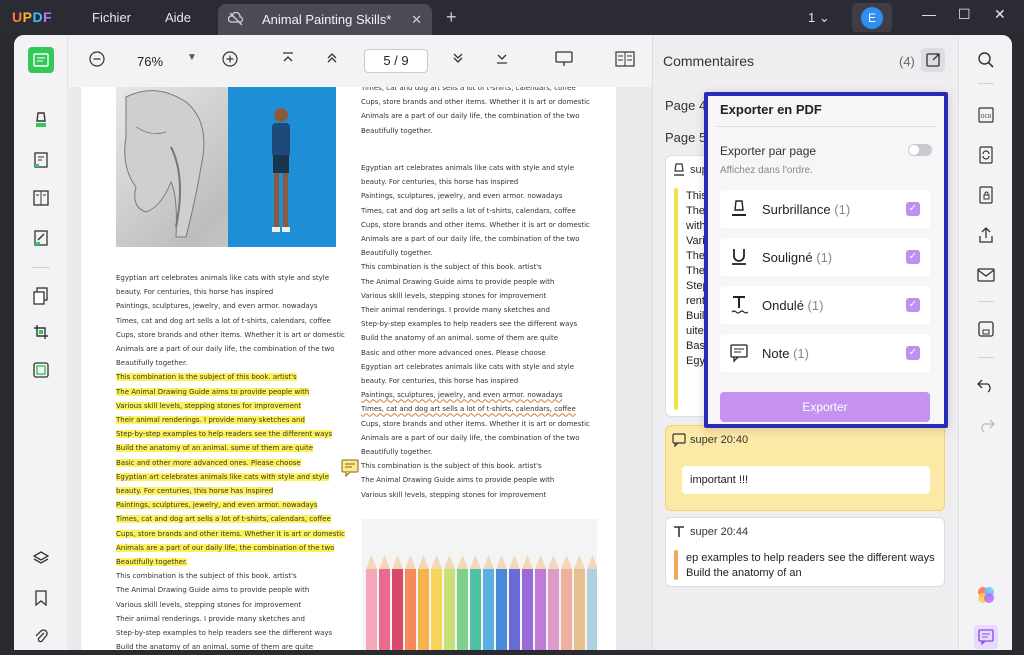 This screenshot has width=1024, height=655. What do you see at coordinates (41, 238) in the screenshot?
I see `sign-icon` at bounding box center [41, 238].